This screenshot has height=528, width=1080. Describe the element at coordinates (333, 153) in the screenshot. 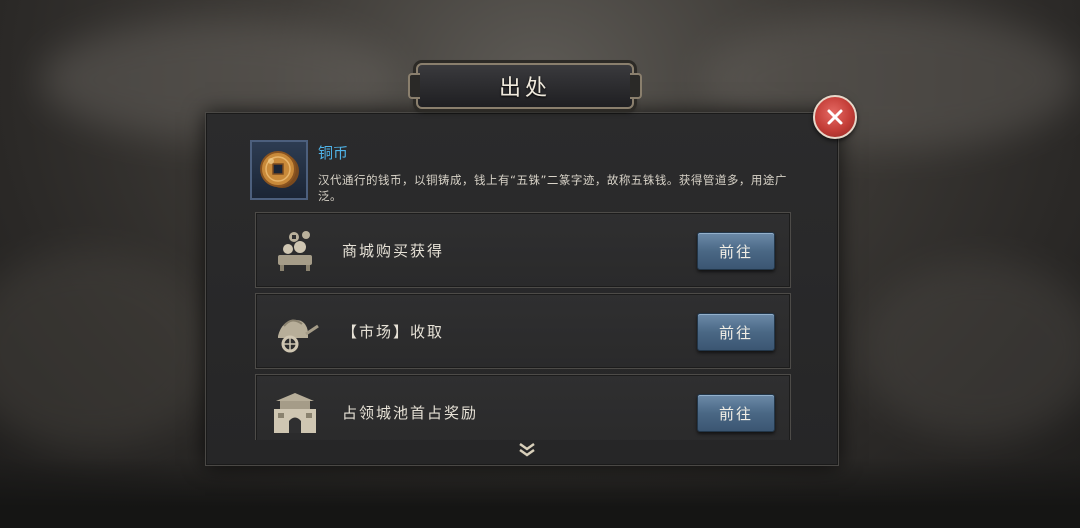

I see `item-name: 铜币` at that location.